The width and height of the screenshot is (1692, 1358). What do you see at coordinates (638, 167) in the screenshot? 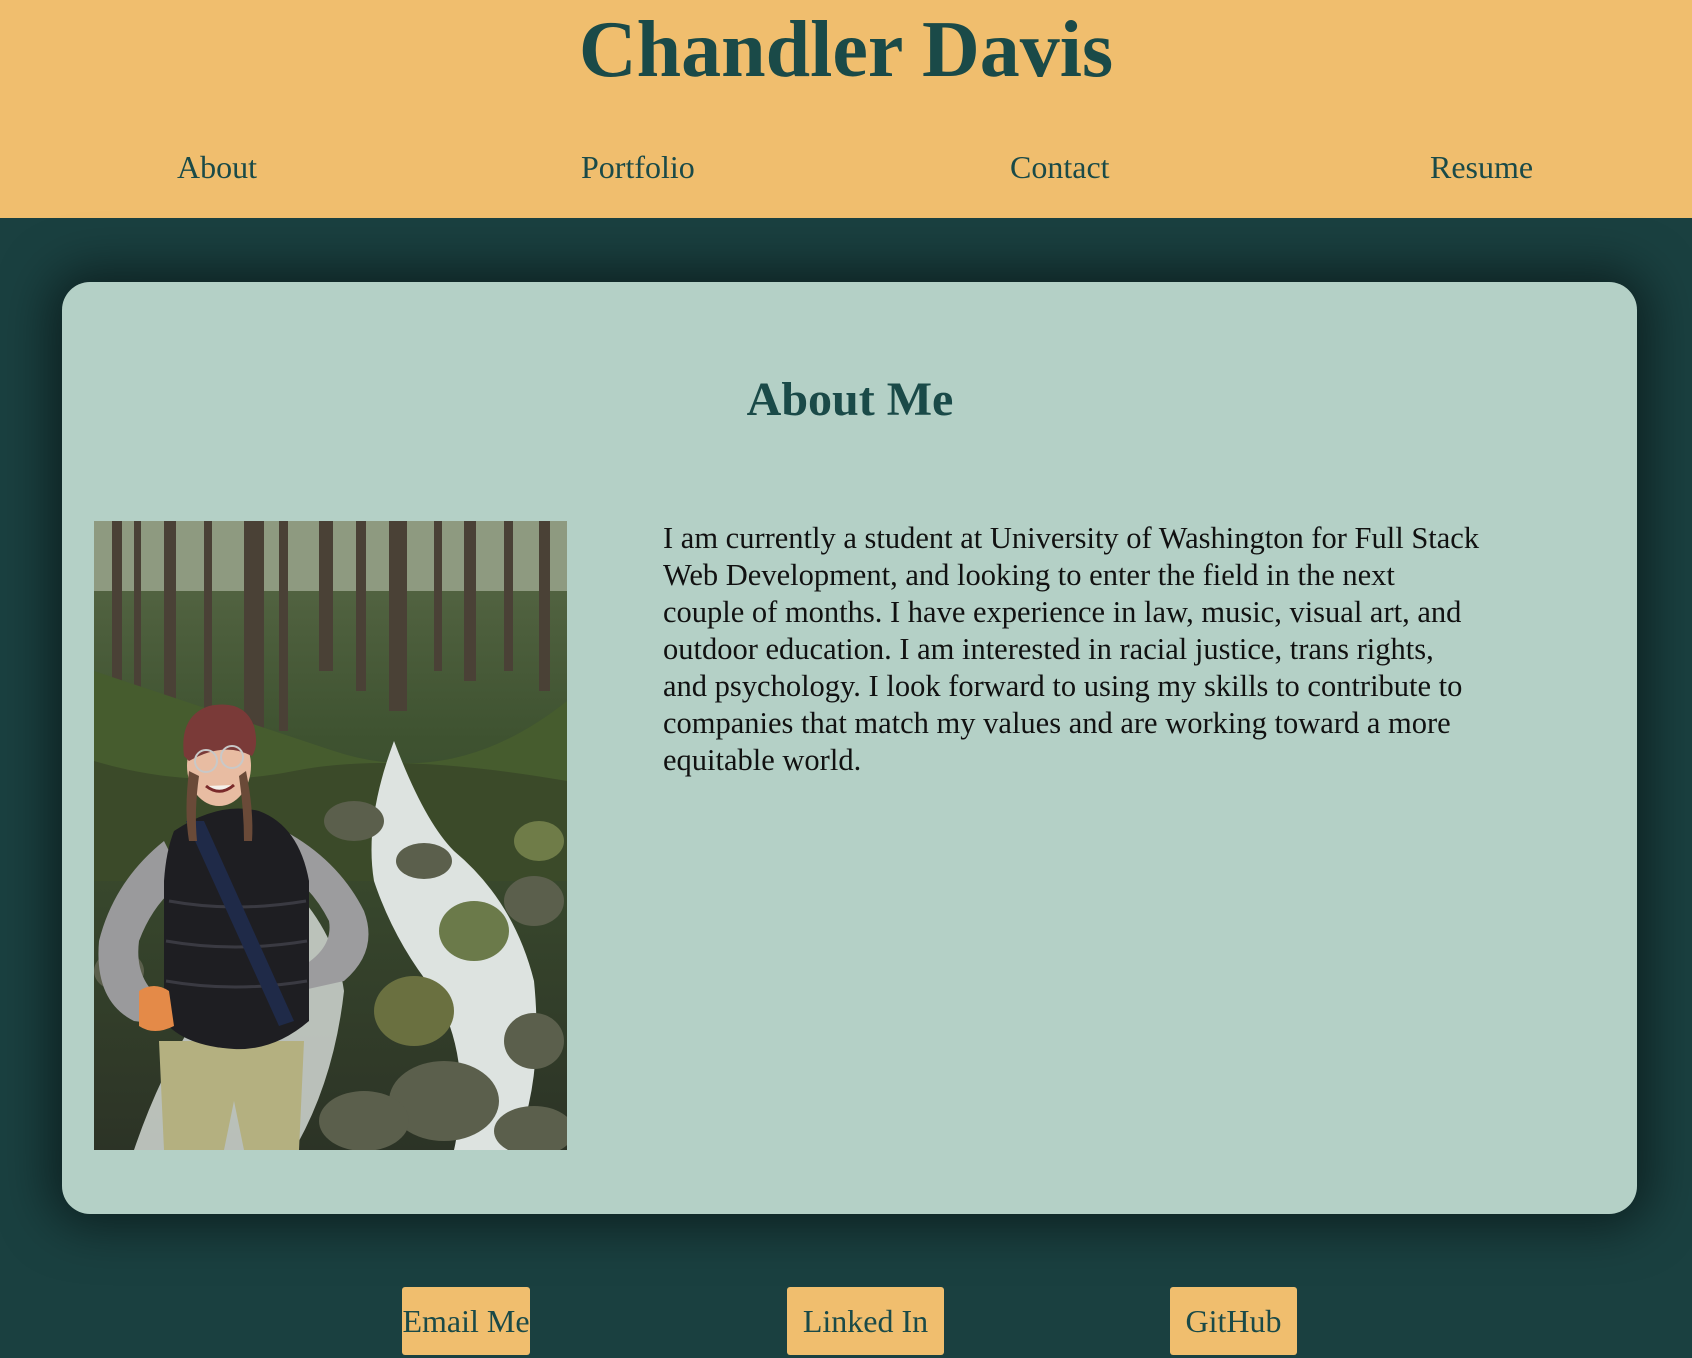
I see `nav-link-portfolio: Portfolio` at bounding box center [638, 167].